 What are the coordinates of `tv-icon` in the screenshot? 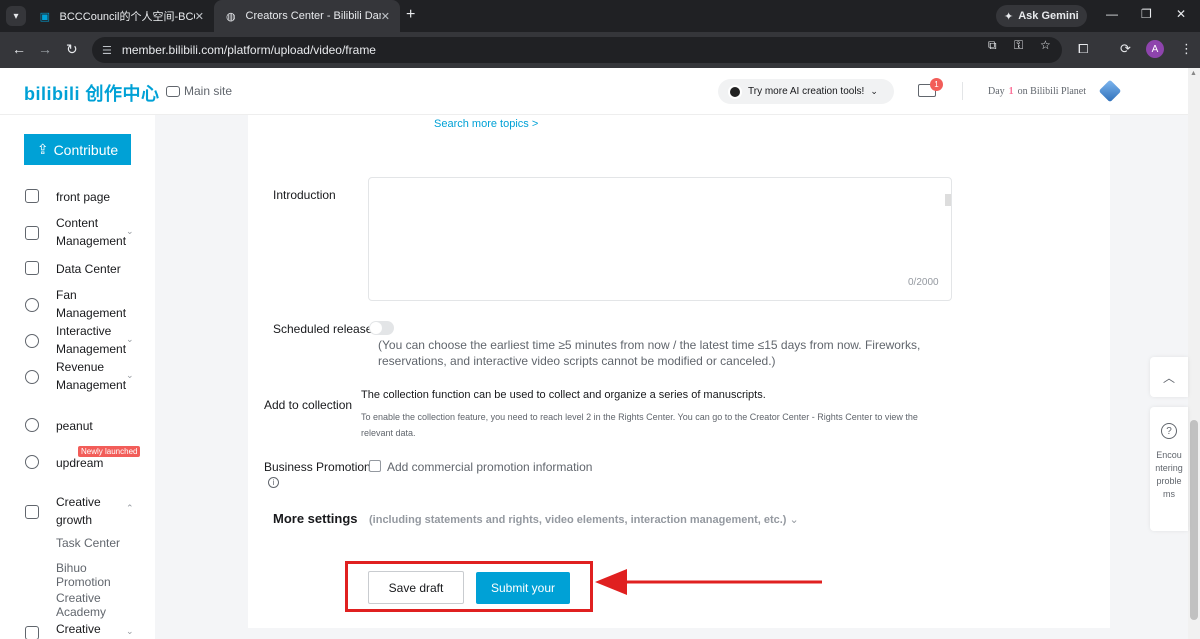 It's located at (173, 91).